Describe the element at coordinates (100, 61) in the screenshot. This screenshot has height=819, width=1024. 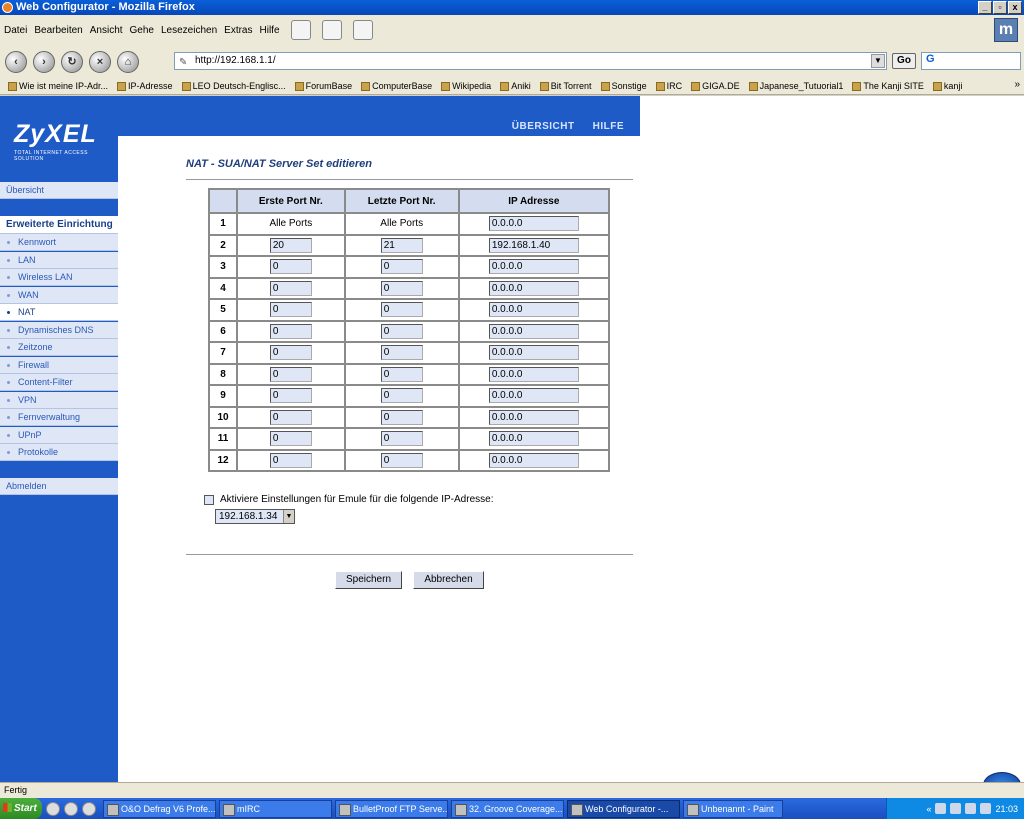
I see `stop-icon: ×` at that location.